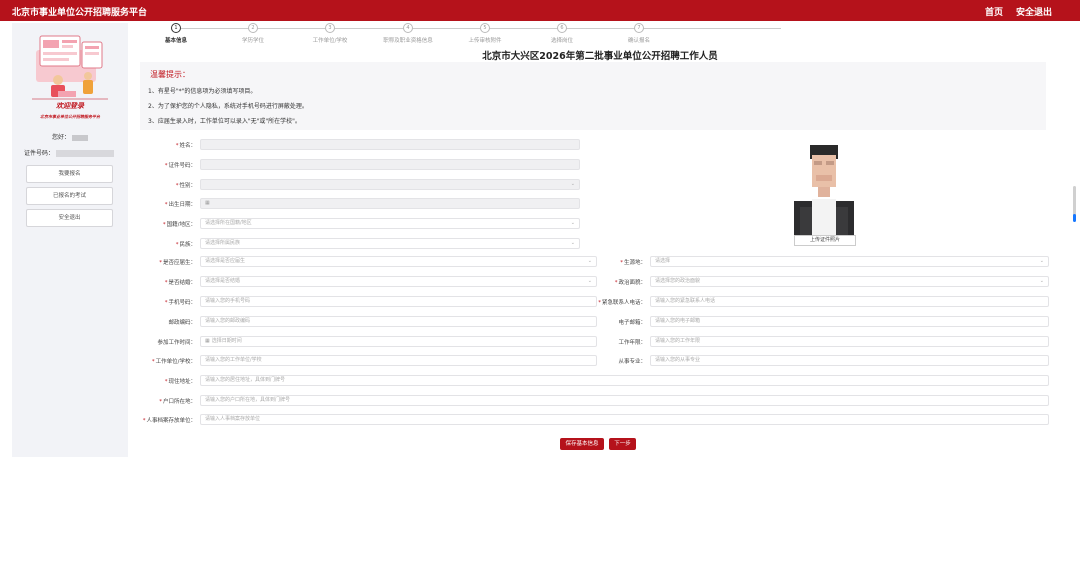 The width and height of the screenshot is (1080, 573). Describe the element at coordinates (202, 91) in the screenshot. I see `notice-line: 1、有星号"*"的信息项为必须填写项目。` at that location.